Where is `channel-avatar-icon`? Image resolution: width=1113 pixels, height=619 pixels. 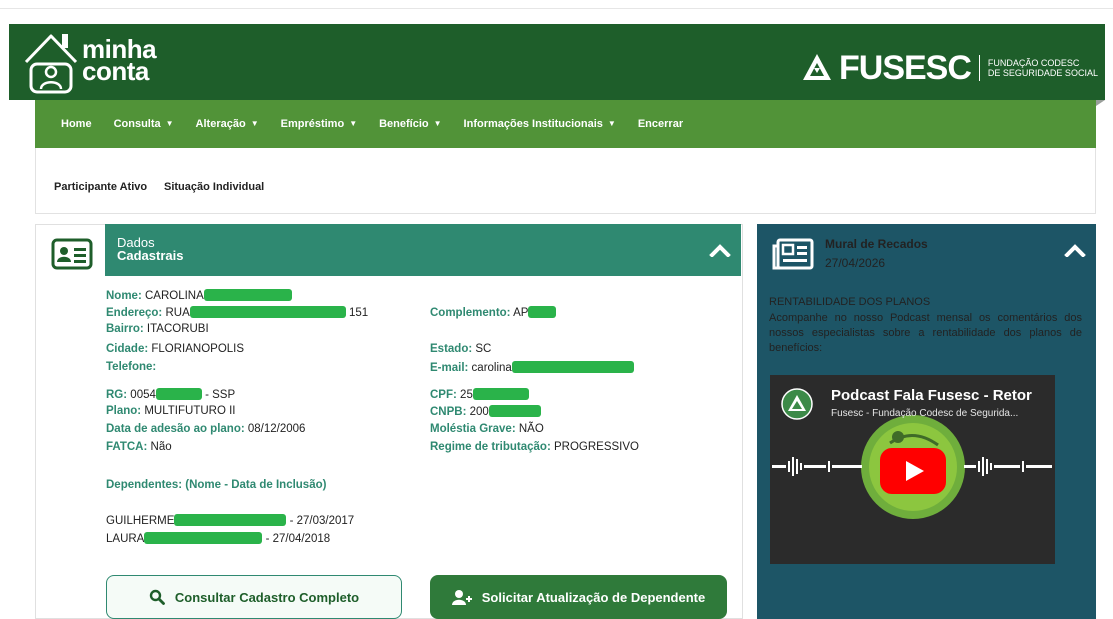
channel-avatar-icon is located at coordinates (797, 404).